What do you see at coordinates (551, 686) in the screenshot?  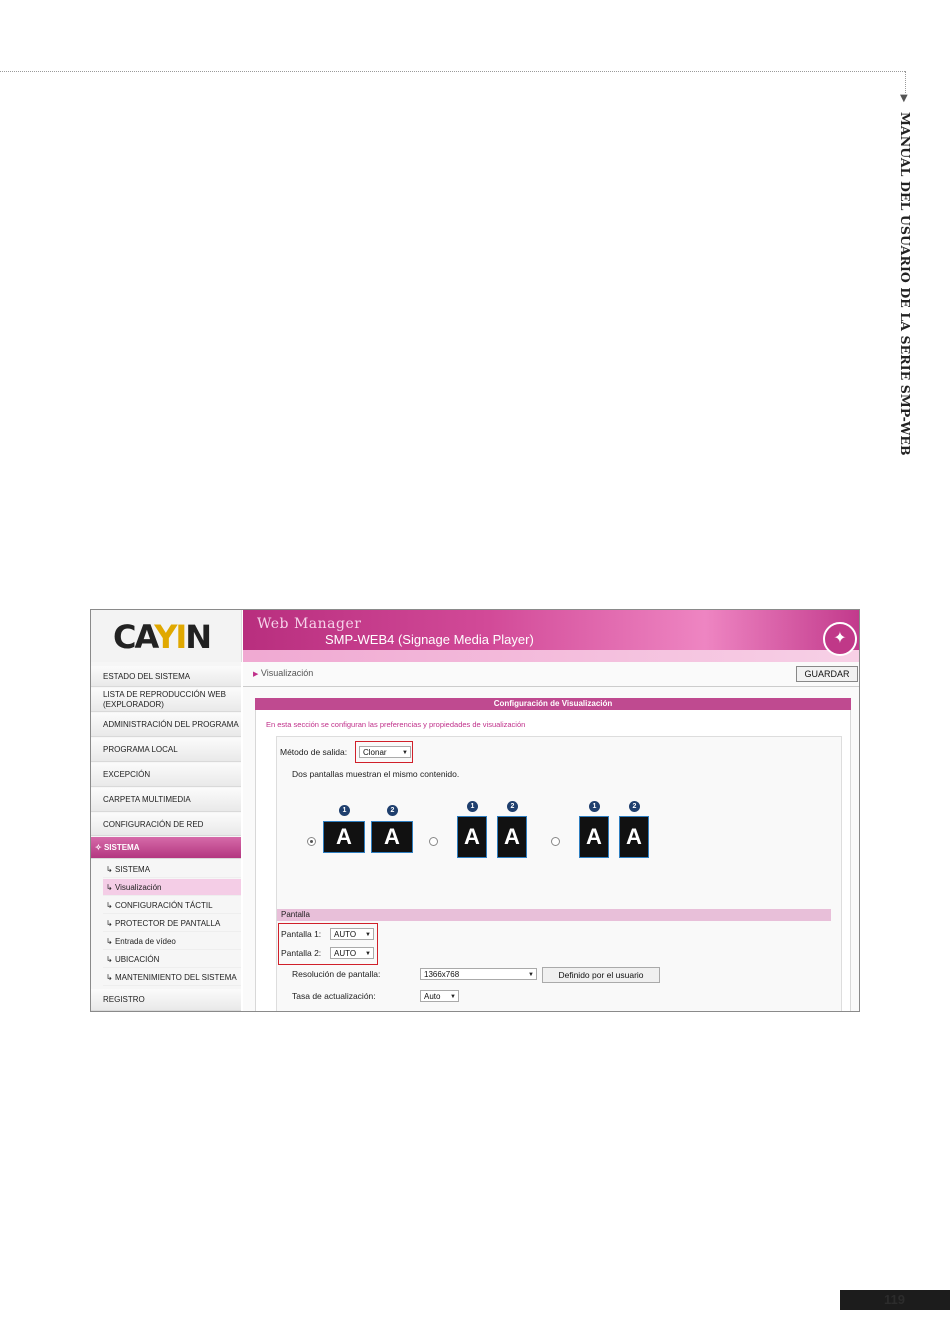 I see `divider` at bounding box center [551, 686].